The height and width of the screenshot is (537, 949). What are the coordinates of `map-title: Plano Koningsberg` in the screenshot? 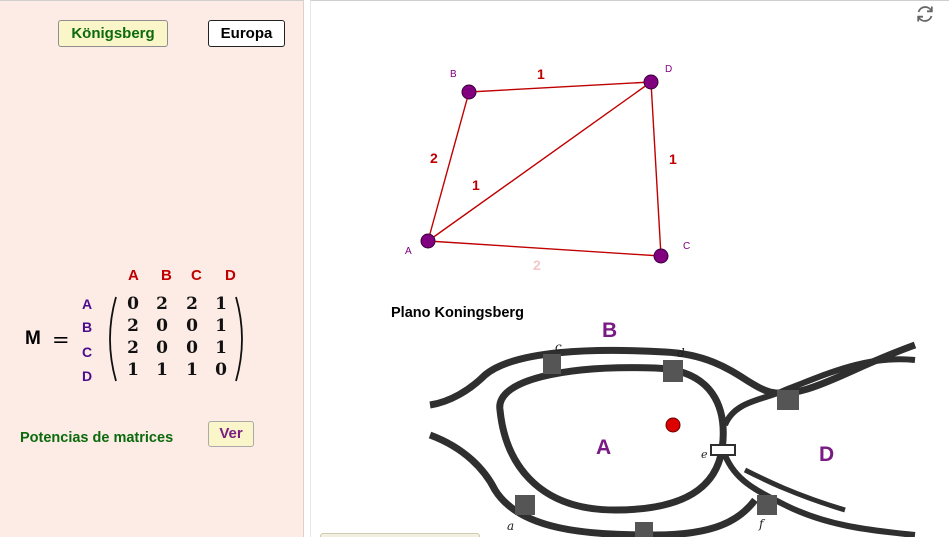 It's located at (457, 313).